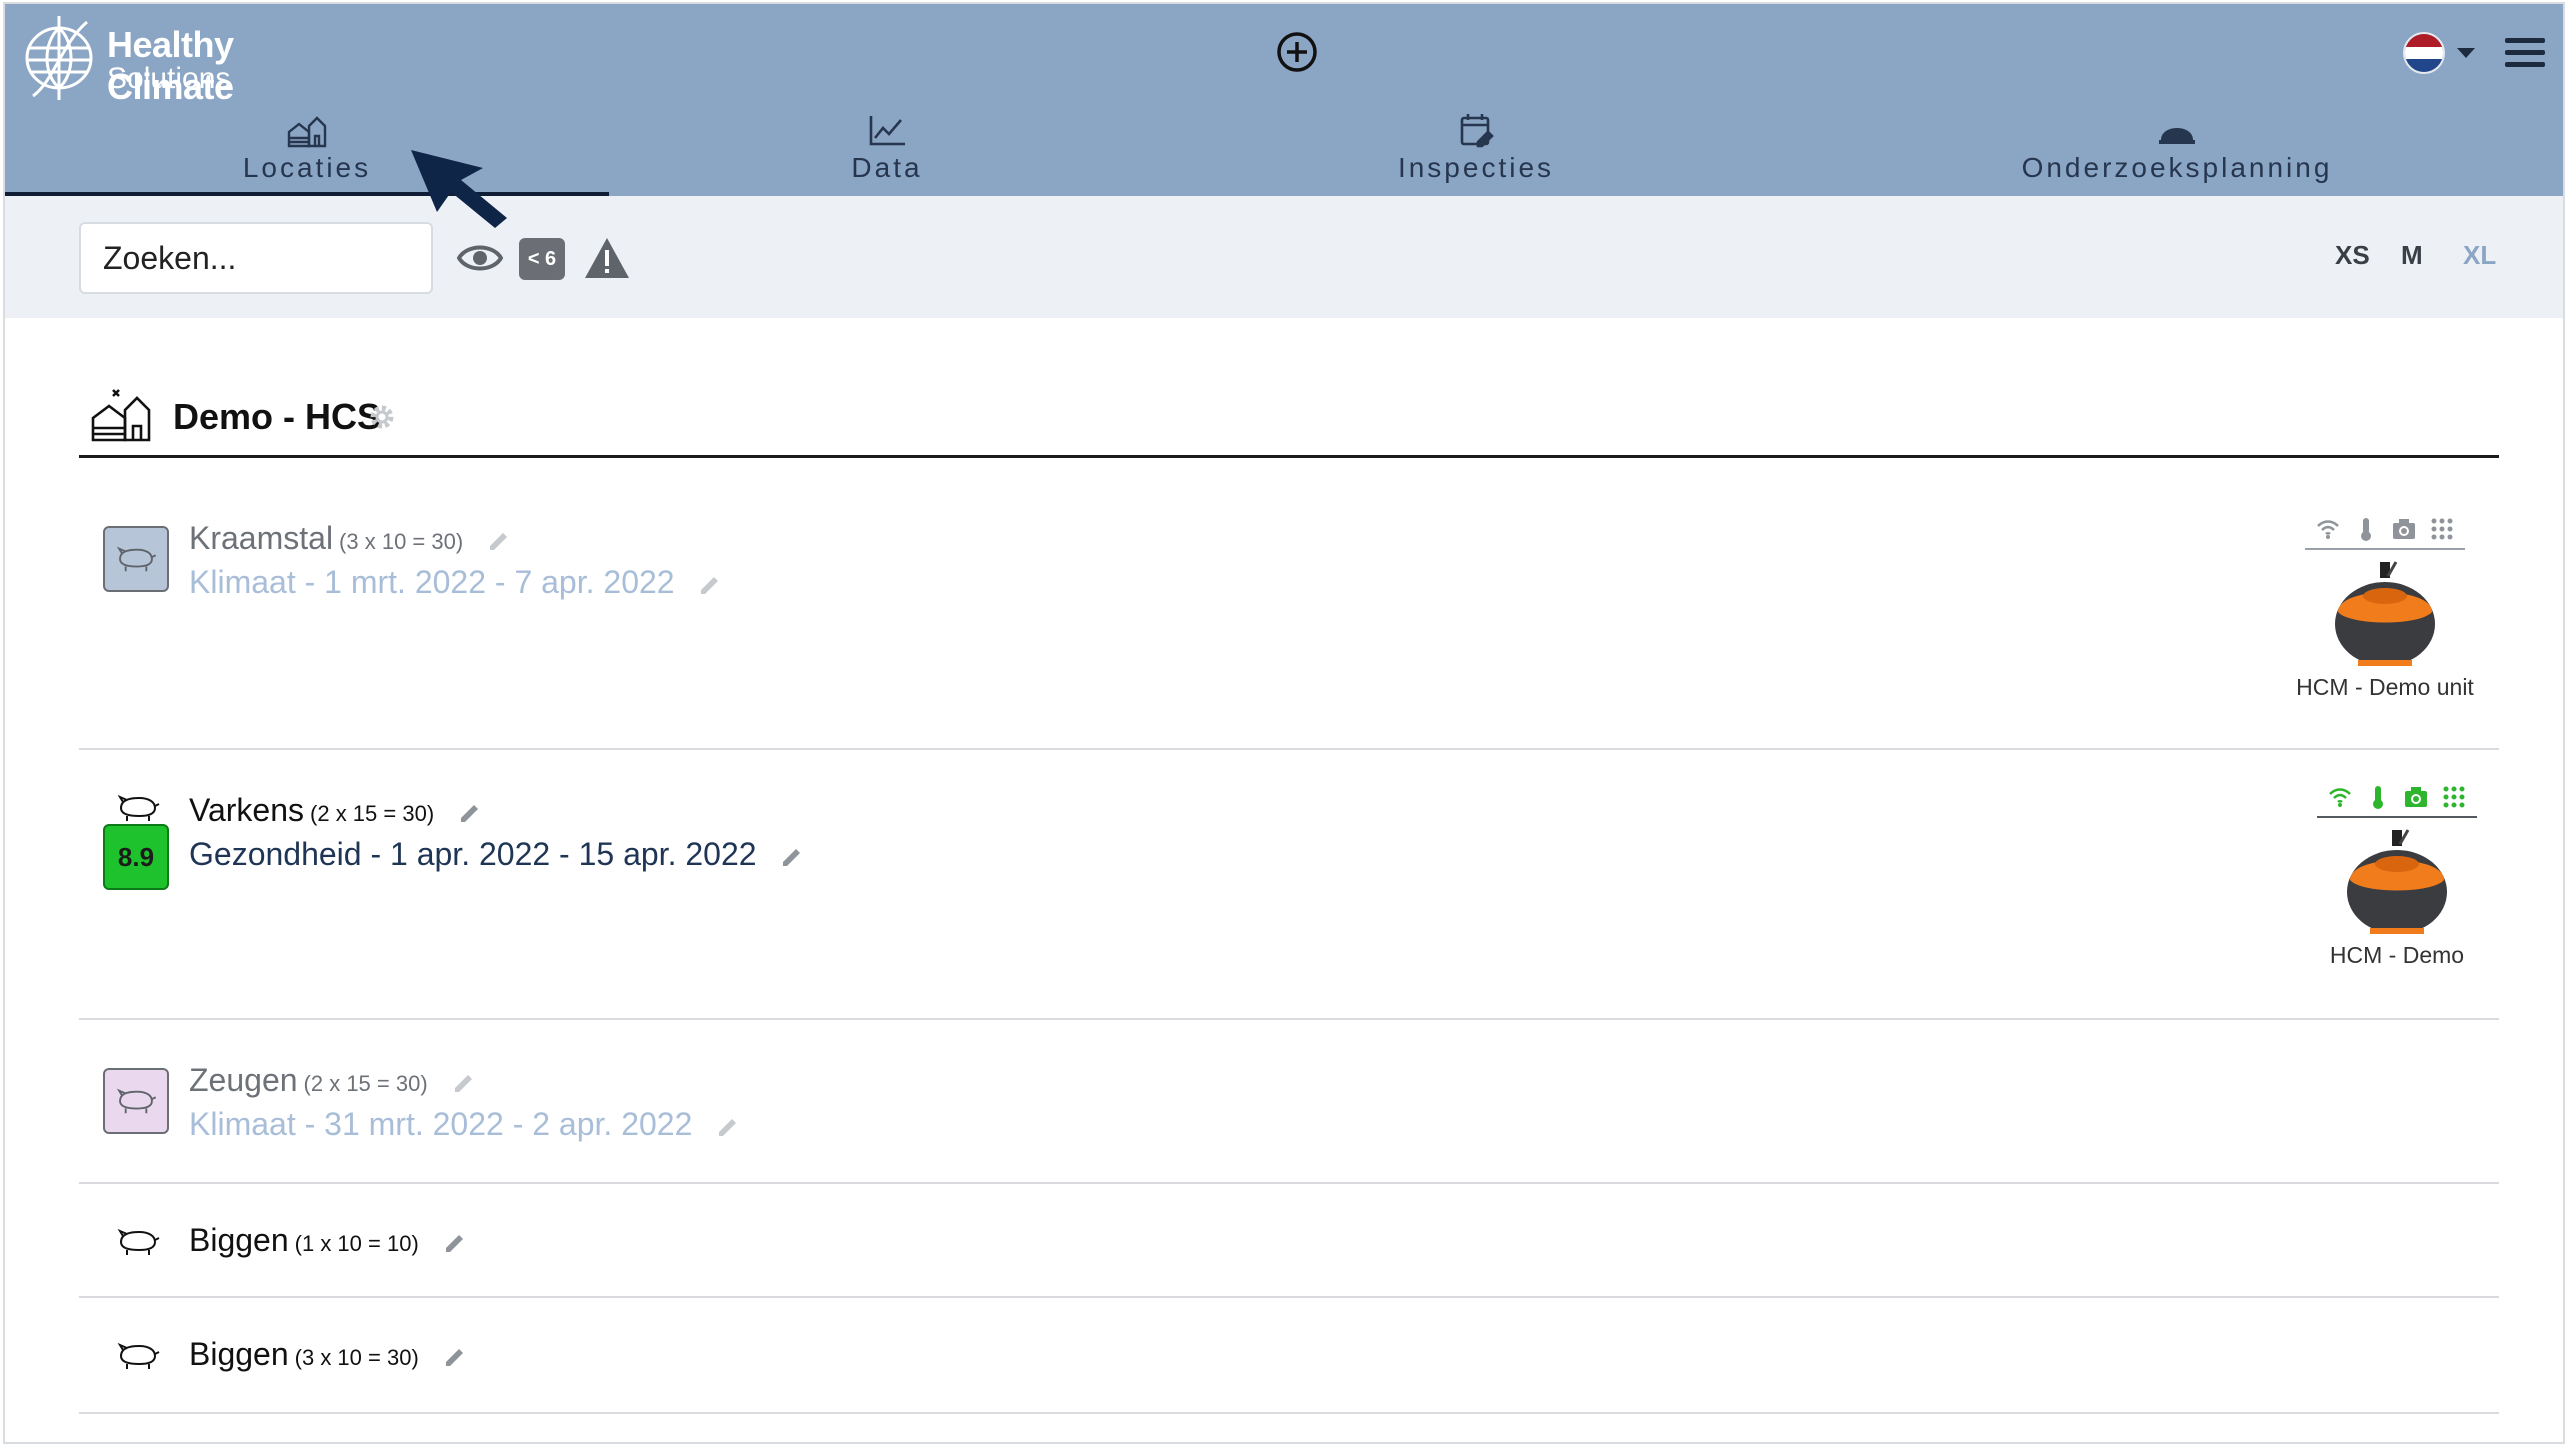 The height and width of the screenshot is (1448, 2568). I want to click on pointer-arrow-icon, so click(459, 189).